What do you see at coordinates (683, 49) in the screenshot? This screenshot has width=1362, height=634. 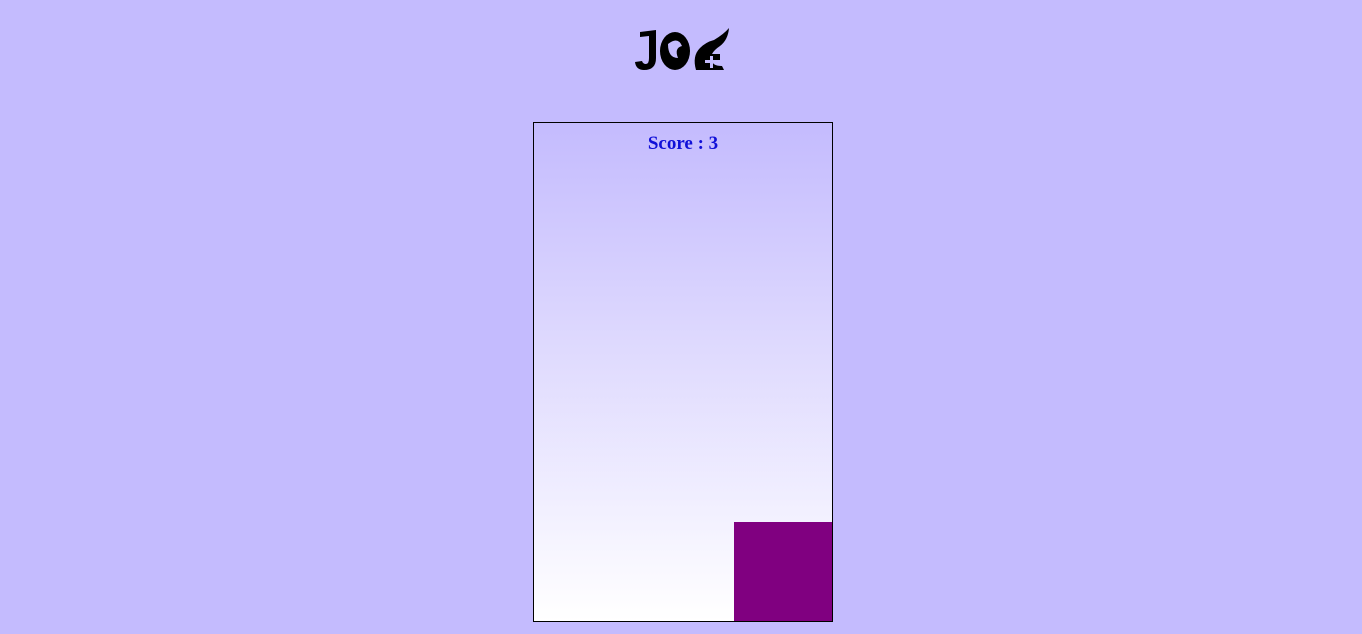 I see `joe-logo-icon` at bounding box center [683, 49].